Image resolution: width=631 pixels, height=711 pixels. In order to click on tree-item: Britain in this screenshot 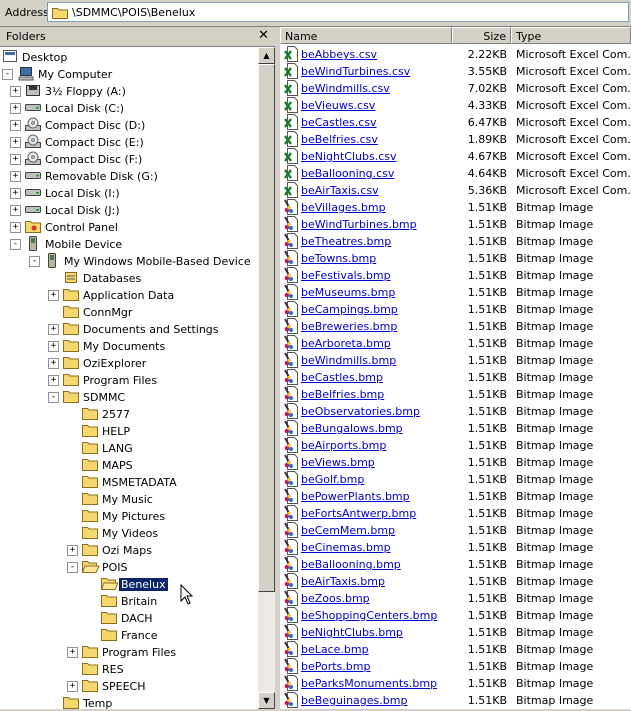, I will do `click(129, 601)`.